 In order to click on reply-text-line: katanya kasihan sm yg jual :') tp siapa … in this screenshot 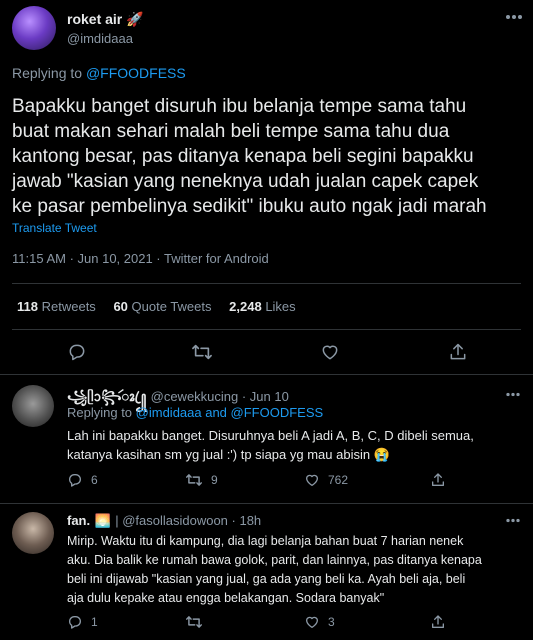, I will do `click(228, 454)`.